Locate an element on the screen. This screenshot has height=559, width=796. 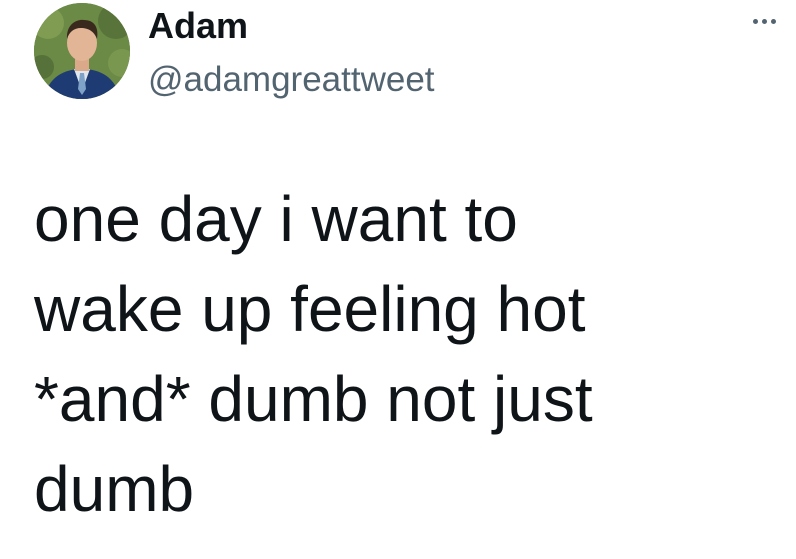
more-options-icon is located at coordinates (755, 21).